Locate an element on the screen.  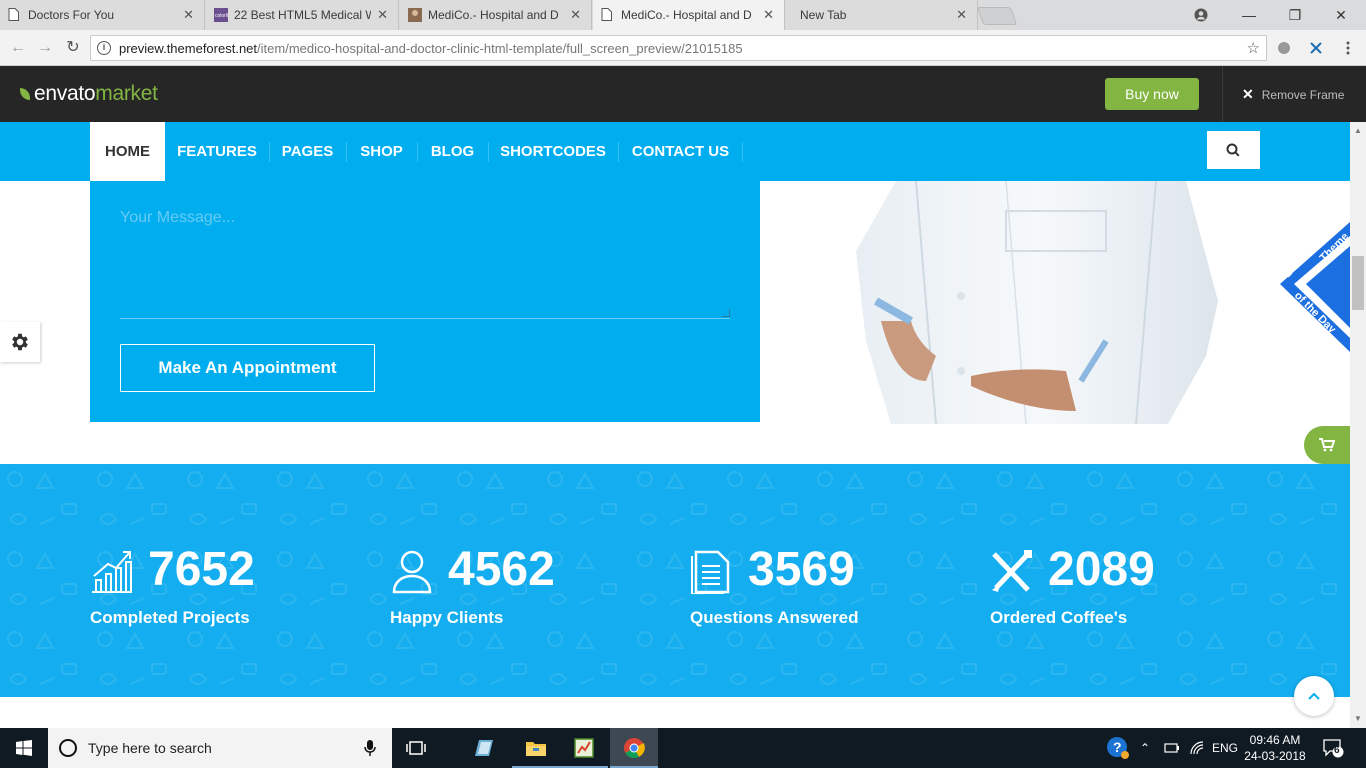
nav-shop: SHOP is located at coordinates (381, 151).